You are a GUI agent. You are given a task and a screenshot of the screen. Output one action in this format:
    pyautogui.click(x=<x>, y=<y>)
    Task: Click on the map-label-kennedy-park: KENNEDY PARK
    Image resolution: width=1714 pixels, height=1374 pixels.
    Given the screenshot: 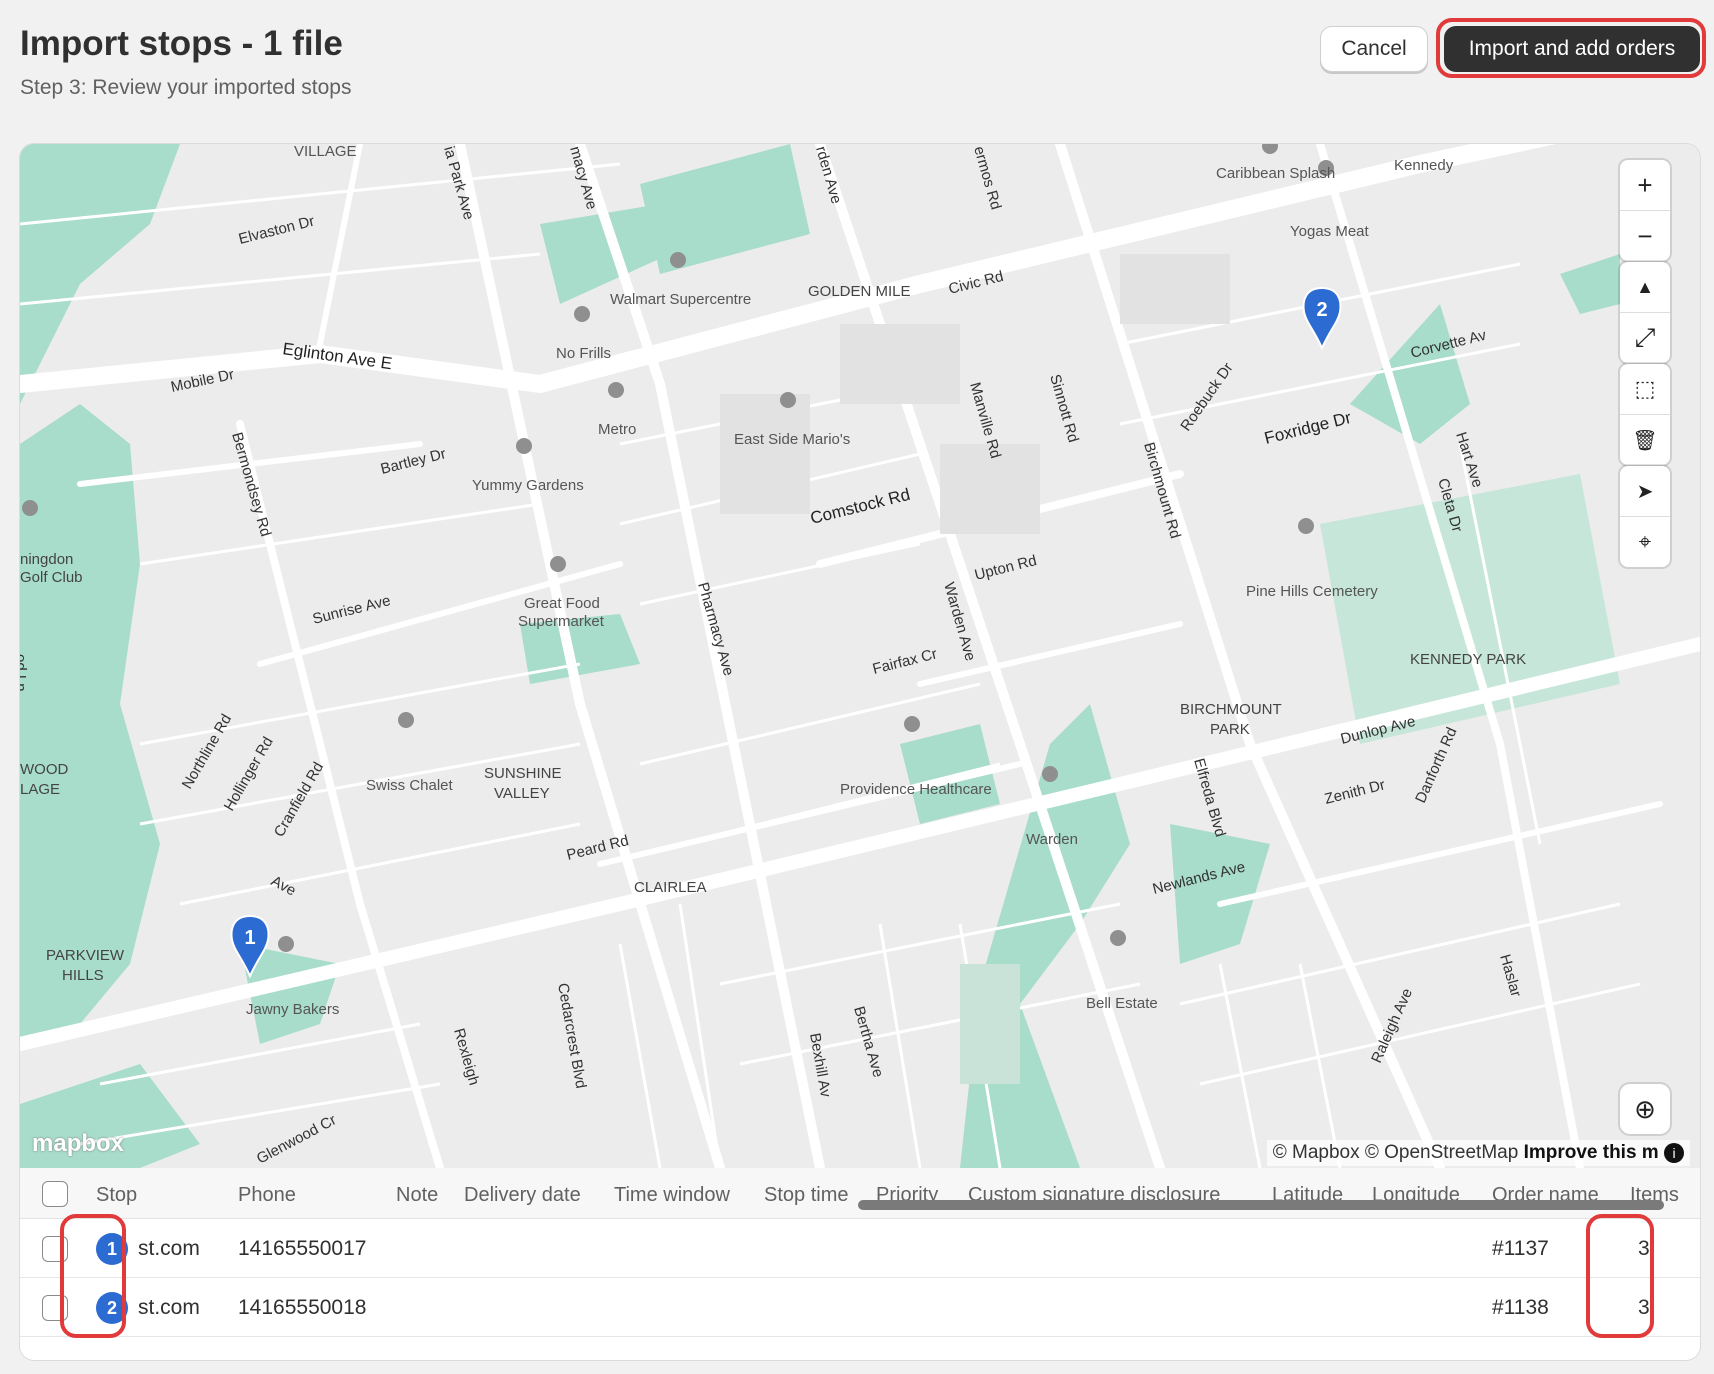 What is the action you would take?
    pyautogui.click(x=1468, y=659)
    